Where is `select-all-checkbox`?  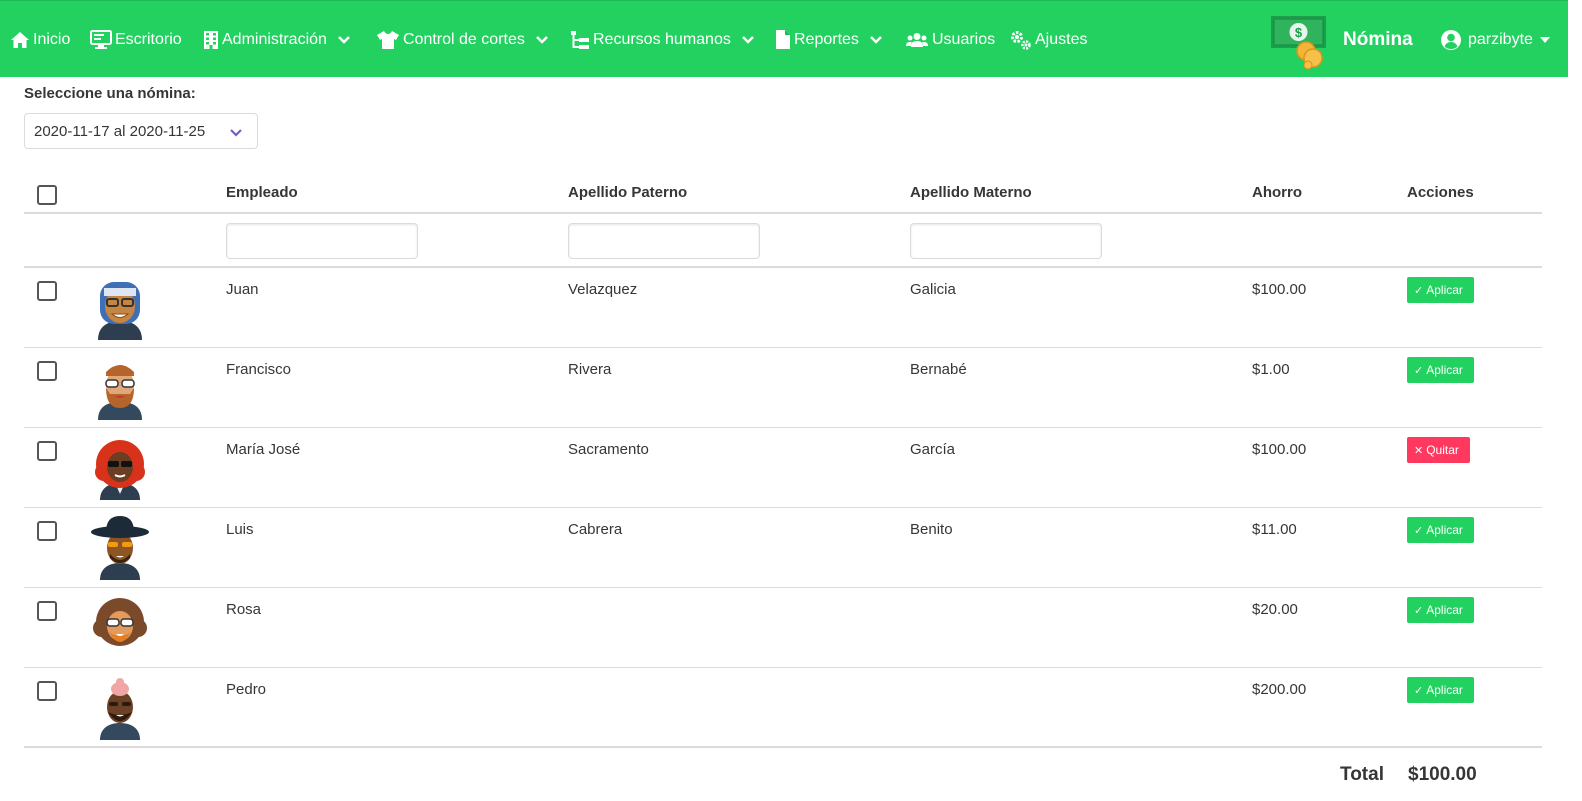 select-all-checkbox is located at coordinates (47, 195).